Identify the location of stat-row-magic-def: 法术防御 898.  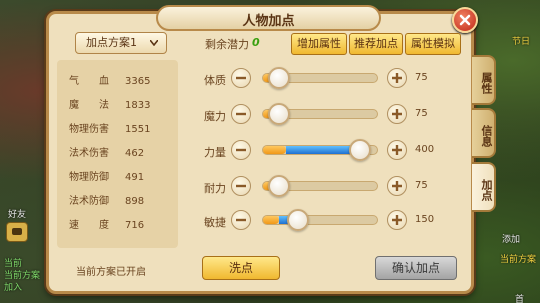
(107, 201).